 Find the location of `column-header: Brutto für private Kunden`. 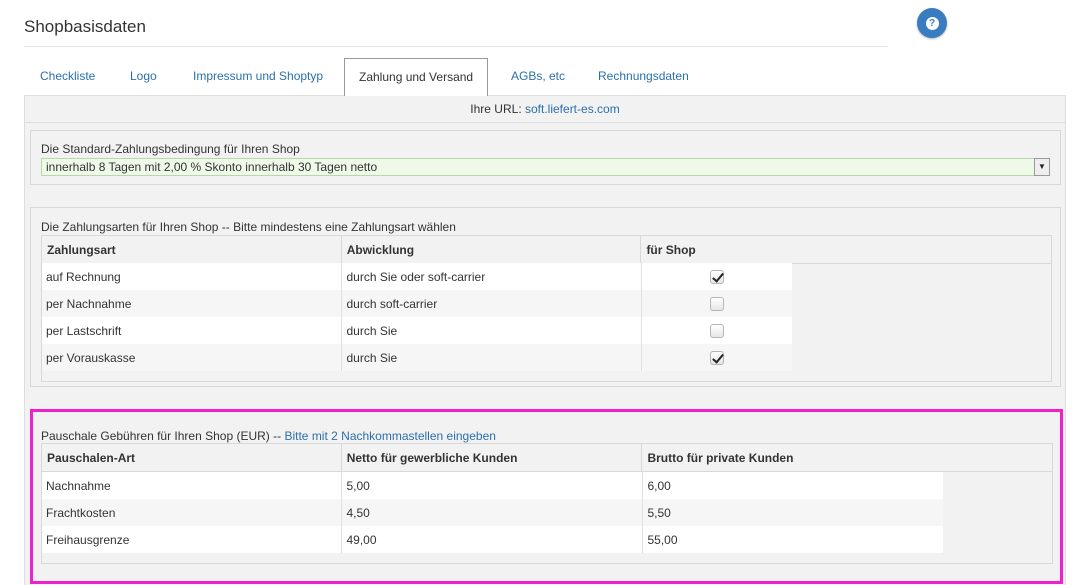

column-header: Brutto für private Kunden is located at coordinates (847, 457).